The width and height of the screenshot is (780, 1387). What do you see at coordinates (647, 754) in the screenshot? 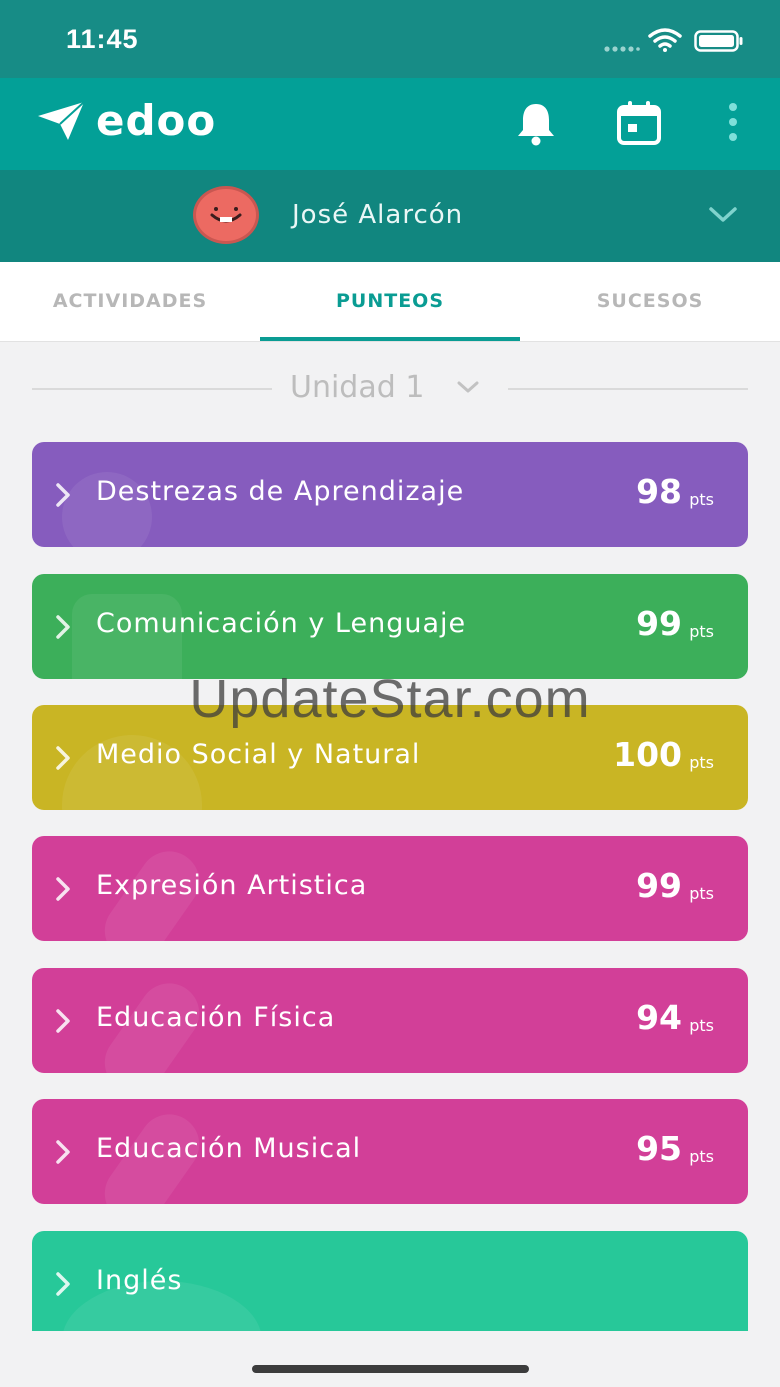
I see `subject-score: 100` at bounding box center [647, 754].